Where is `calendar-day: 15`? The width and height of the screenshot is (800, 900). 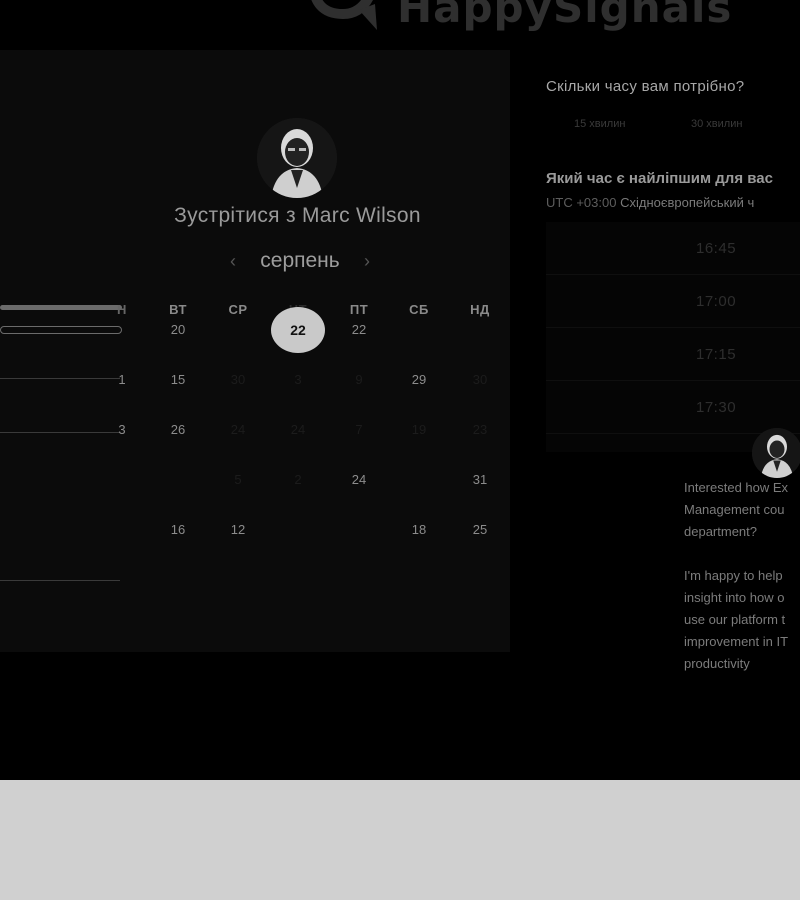 calendar-day: 15 is located at coordinates (178, 380).